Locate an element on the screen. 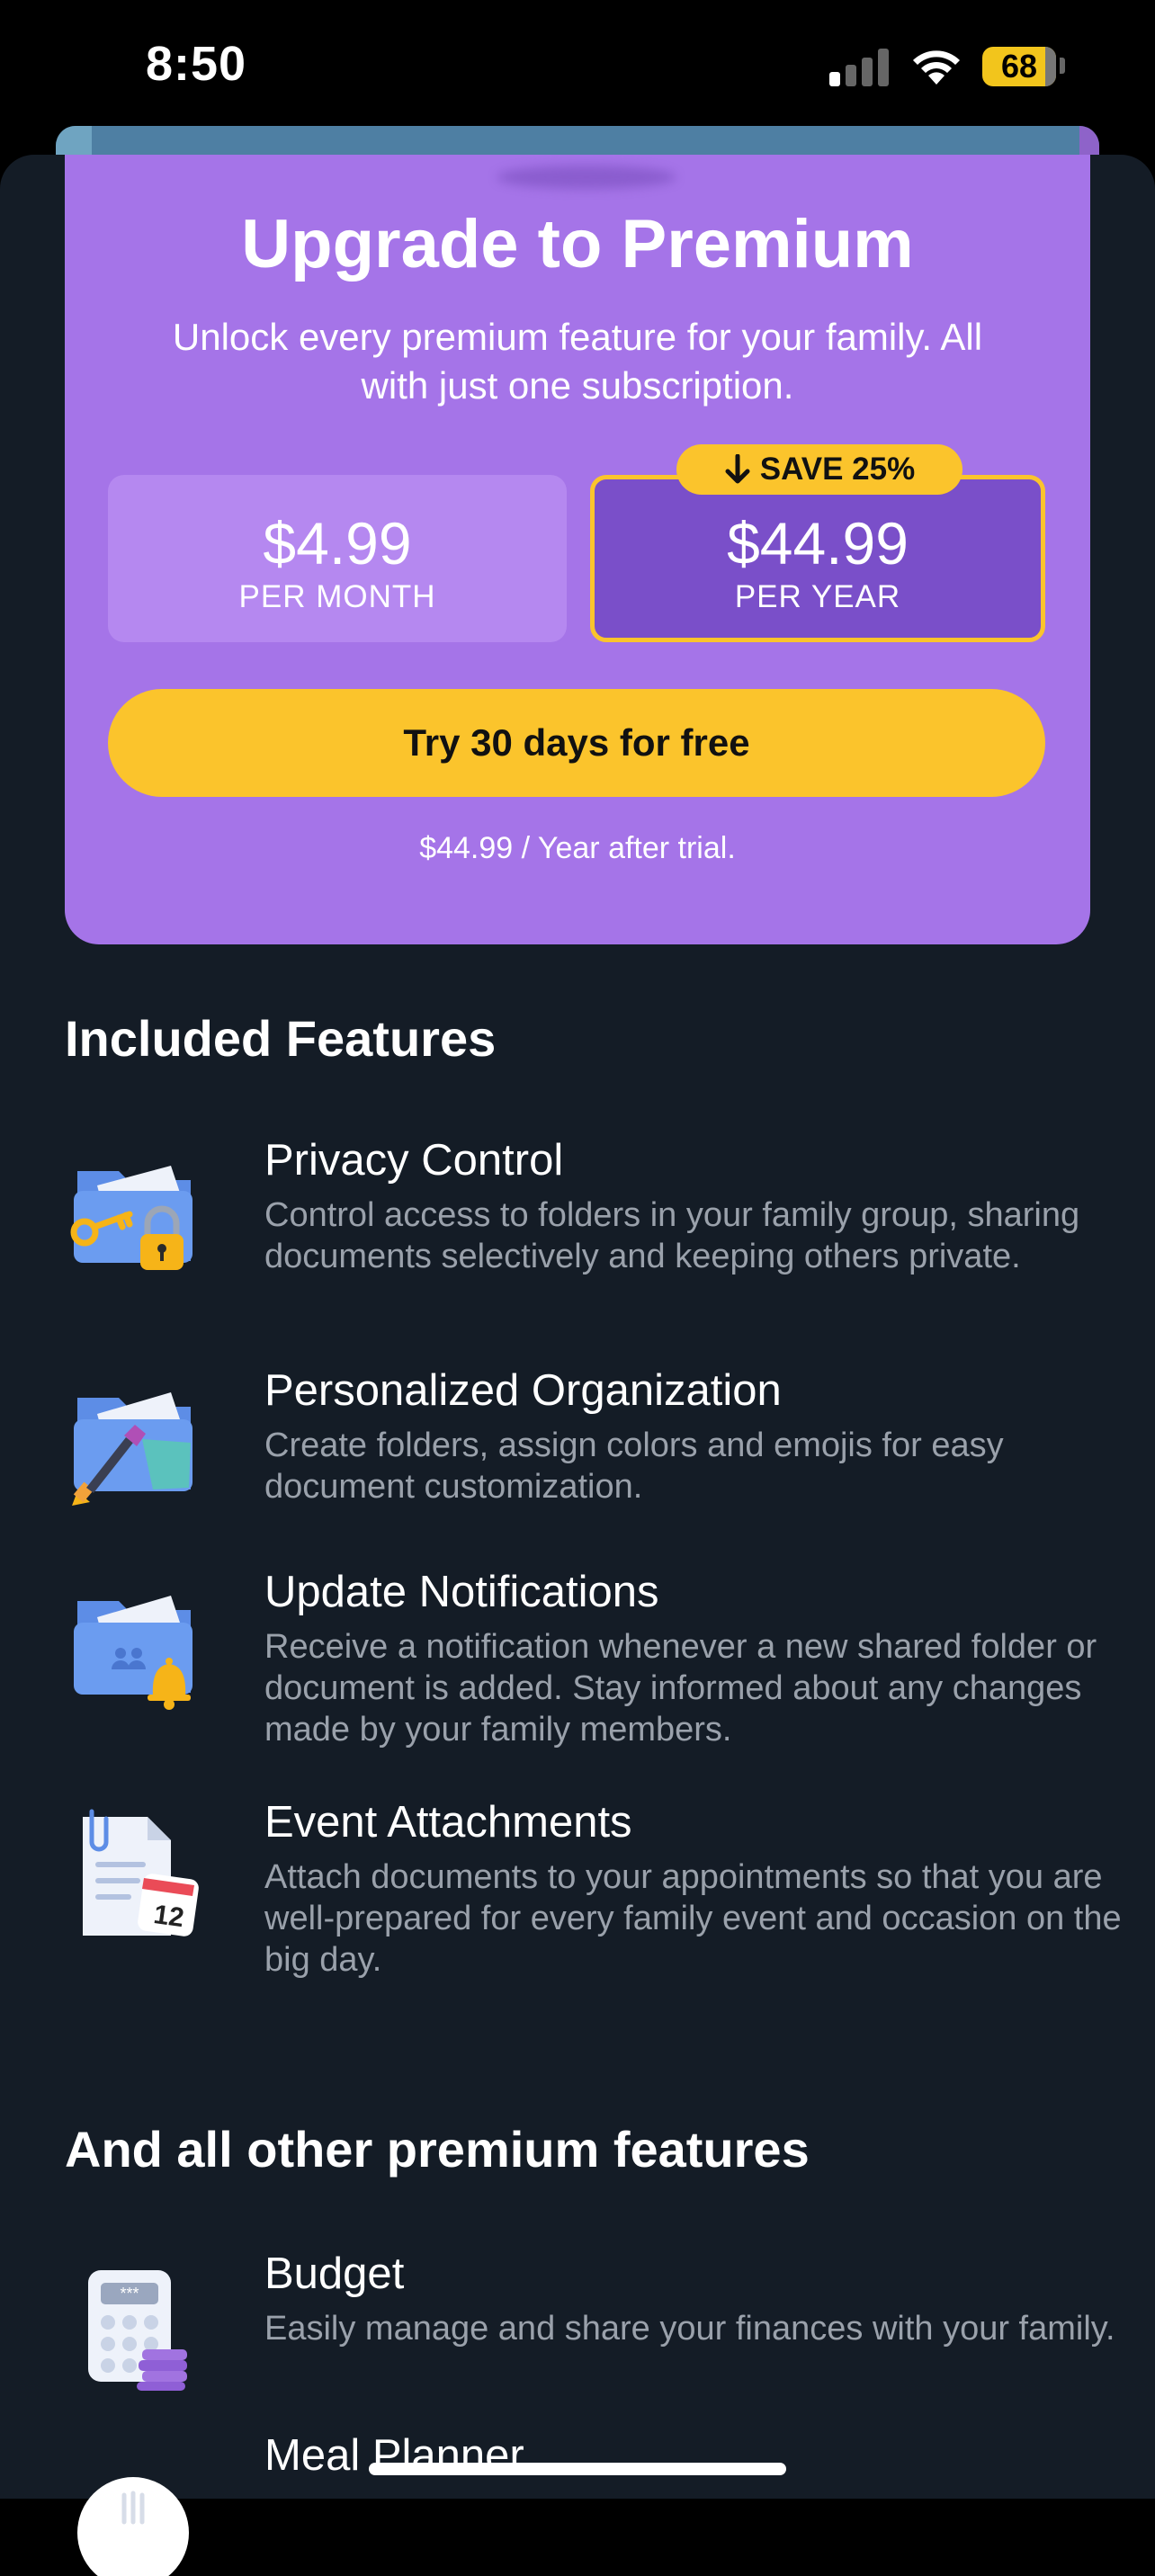 This screenshot has width=1155, height=2576. yearly-plan-option: $44.99 PER YEAR is located at coordinates (817, 558).